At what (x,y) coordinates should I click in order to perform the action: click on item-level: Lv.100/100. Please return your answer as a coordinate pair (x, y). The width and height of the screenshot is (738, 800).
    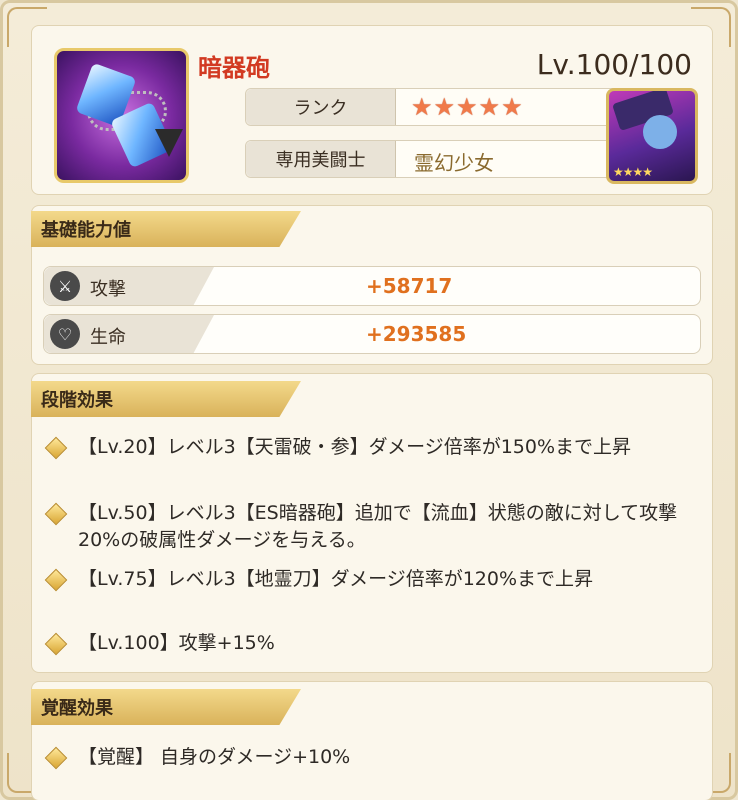
    Looking at the image, I should click on (614, 64).